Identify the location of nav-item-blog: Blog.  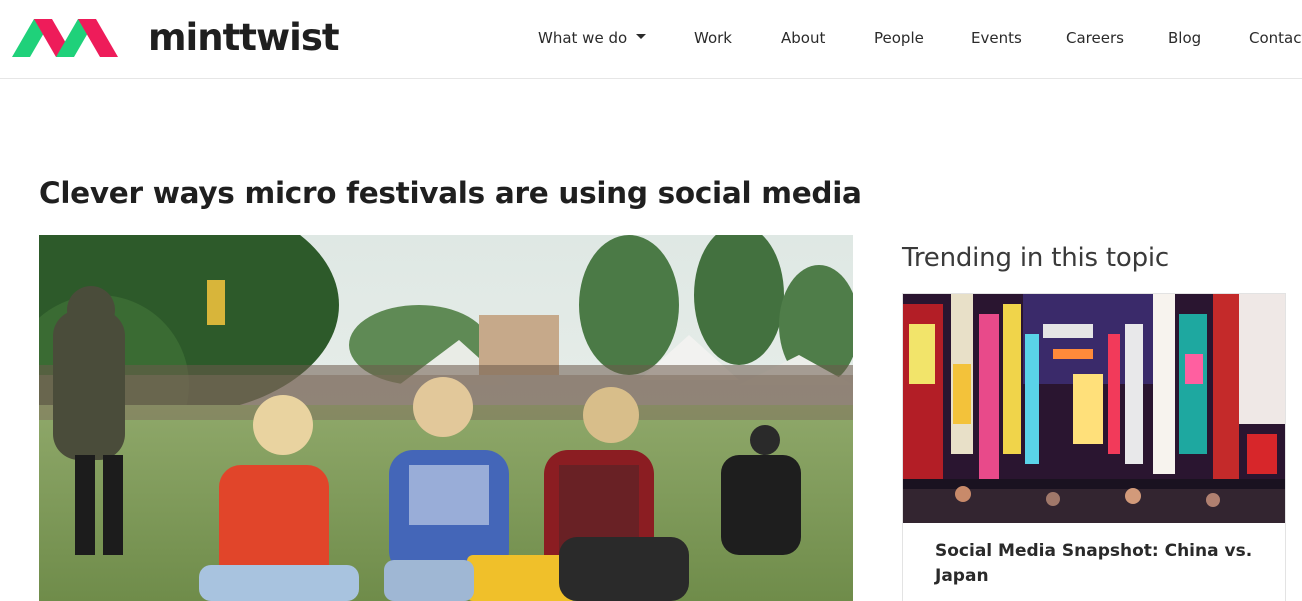
(1184, 38).